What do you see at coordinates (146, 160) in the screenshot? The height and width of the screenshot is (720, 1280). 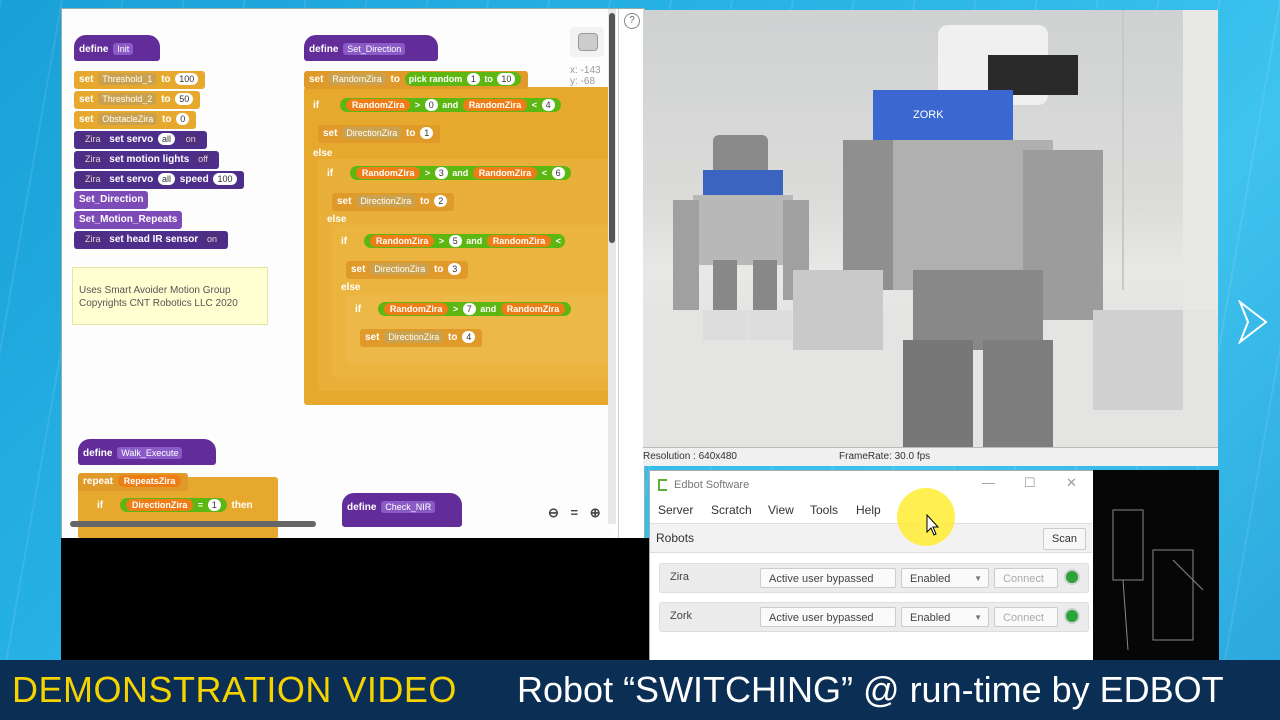 I see `set-motion-lights-block: Zira set motion lights off` at bounding box center [146, 160].